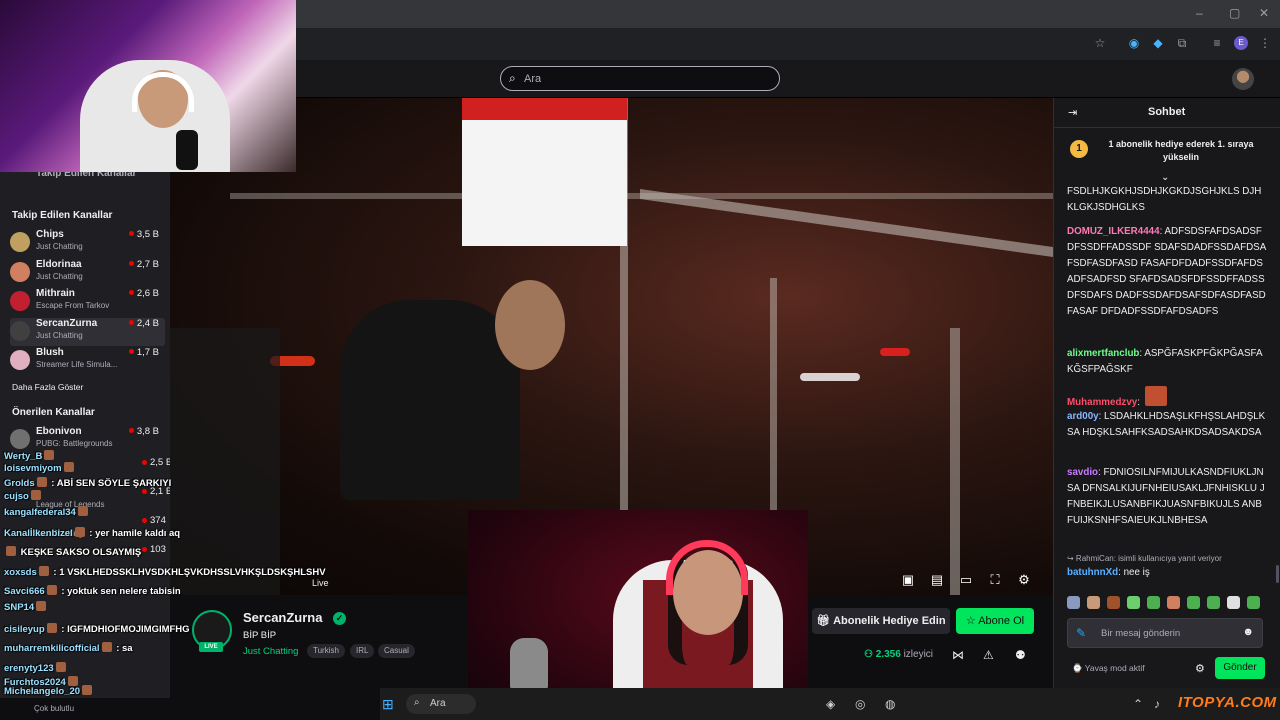  What do you see at coordinates (1072, 112) in the screenshot?
I see `collapse-chat-icon: ⇥` at bounding box center [1072, 112].